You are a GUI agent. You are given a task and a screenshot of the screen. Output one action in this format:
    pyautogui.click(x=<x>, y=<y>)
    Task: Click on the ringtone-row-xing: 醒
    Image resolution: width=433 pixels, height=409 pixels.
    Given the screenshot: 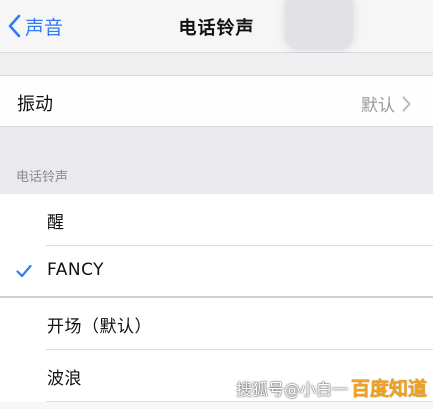 What is the action you would take?
    pyautogui.click(x=216, y=220)
    